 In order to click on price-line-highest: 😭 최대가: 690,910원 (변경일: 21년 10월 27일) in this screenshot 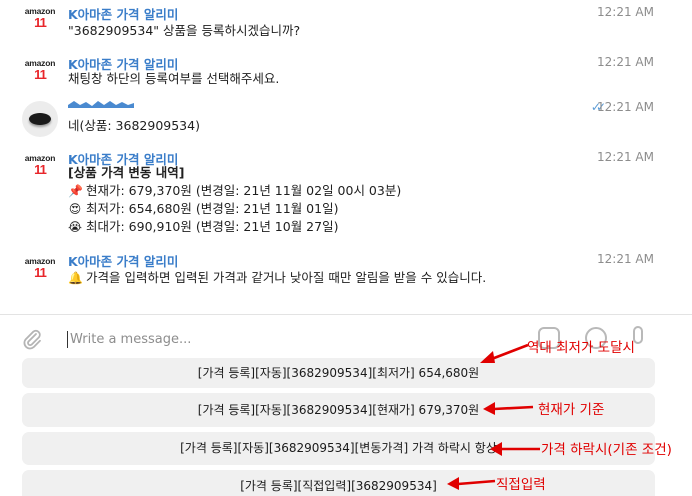, I will do `click(203, 227)`.